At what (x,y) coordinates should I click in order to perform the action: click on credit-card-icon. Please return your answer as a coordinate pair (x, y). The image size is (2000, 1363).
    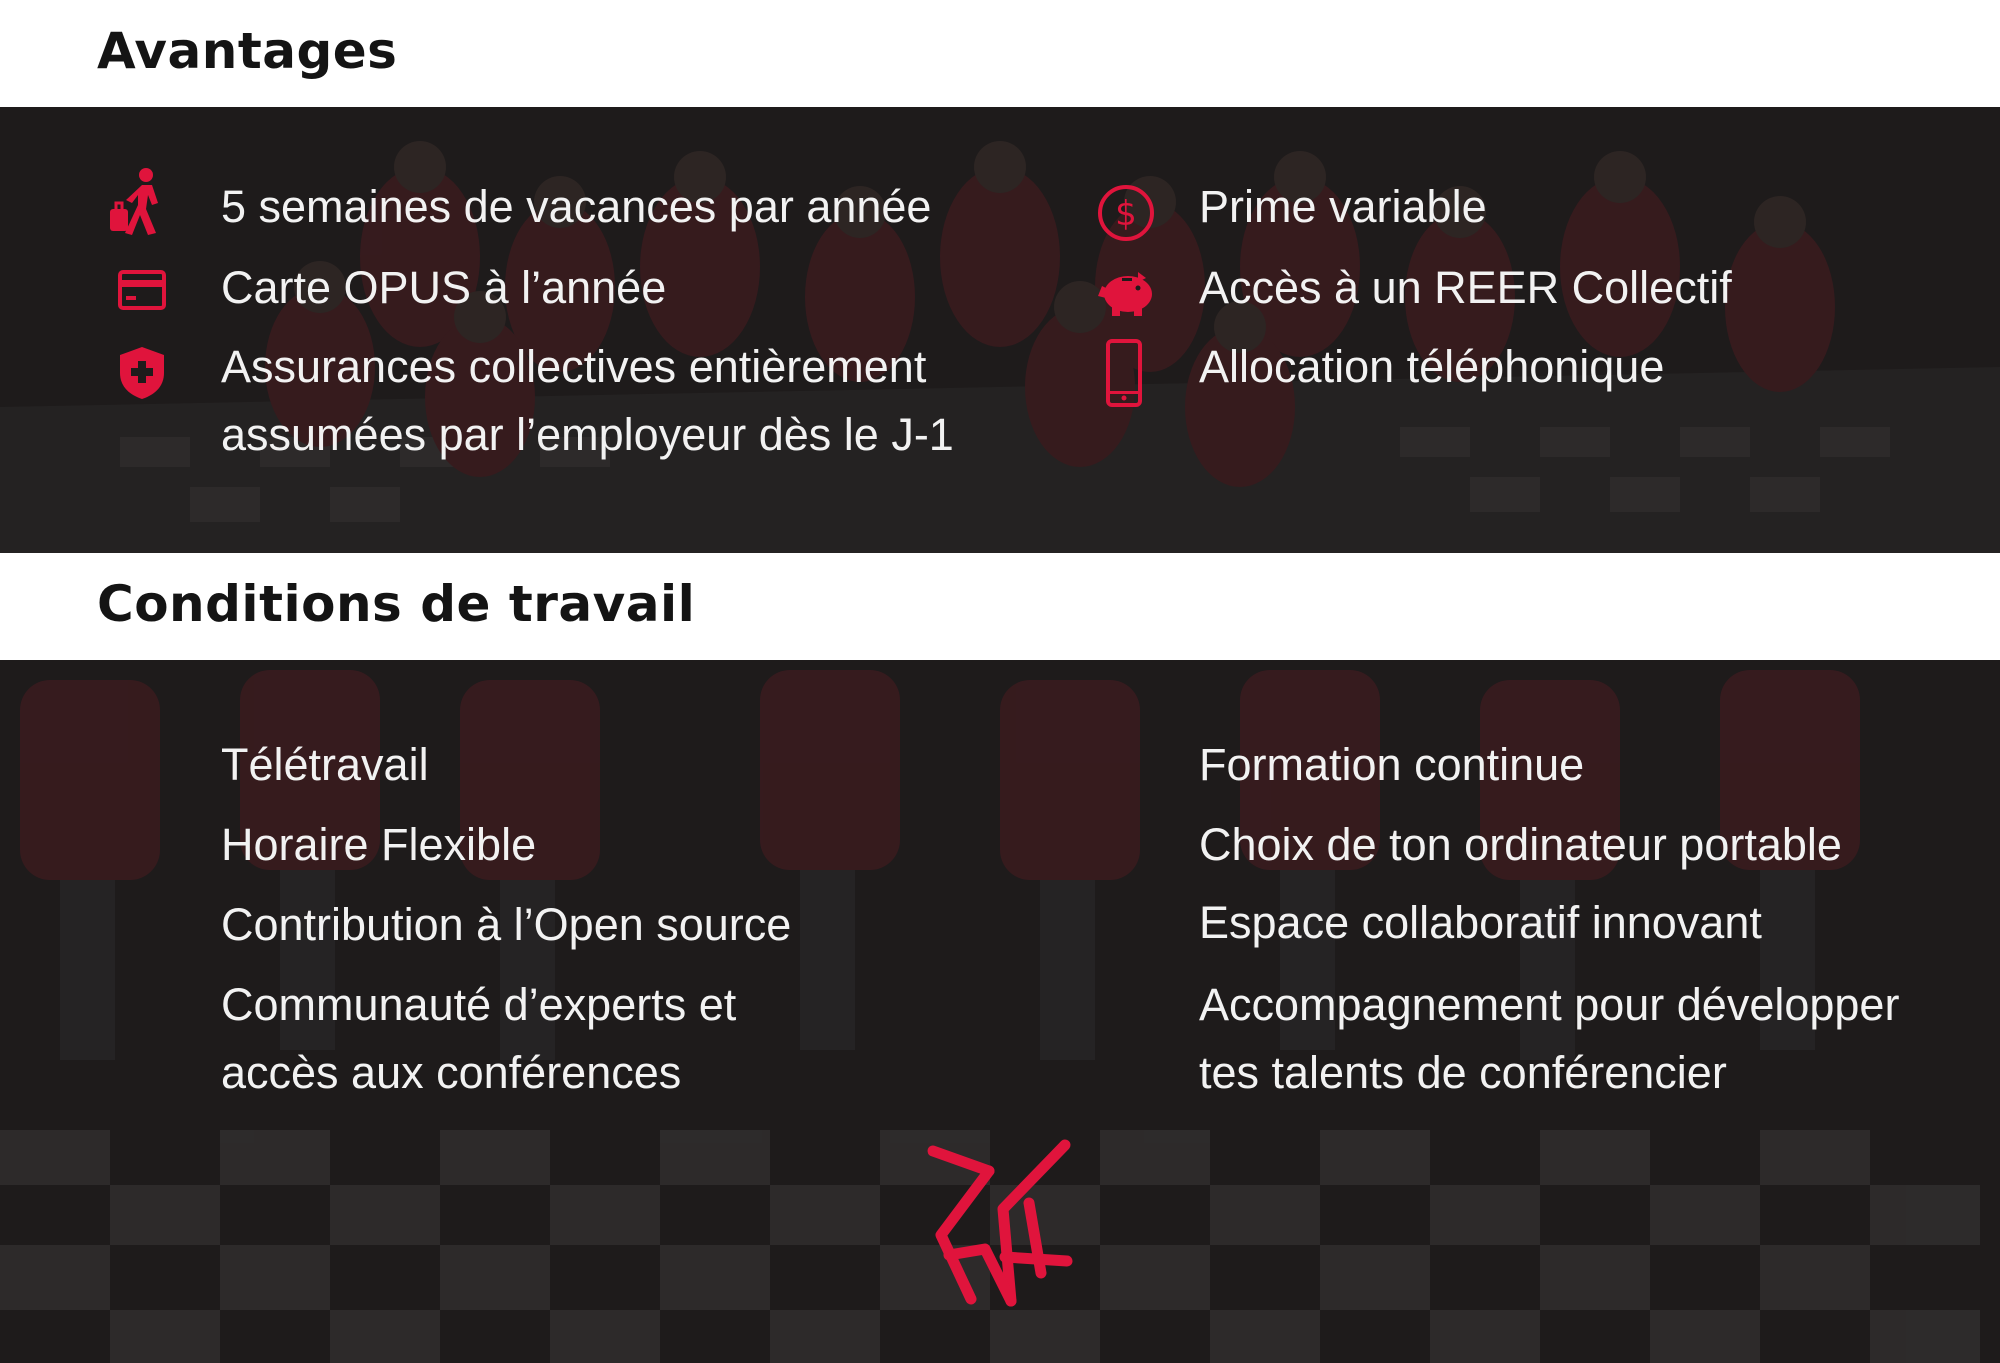
    Looking at the image, I should click on (142, 290).